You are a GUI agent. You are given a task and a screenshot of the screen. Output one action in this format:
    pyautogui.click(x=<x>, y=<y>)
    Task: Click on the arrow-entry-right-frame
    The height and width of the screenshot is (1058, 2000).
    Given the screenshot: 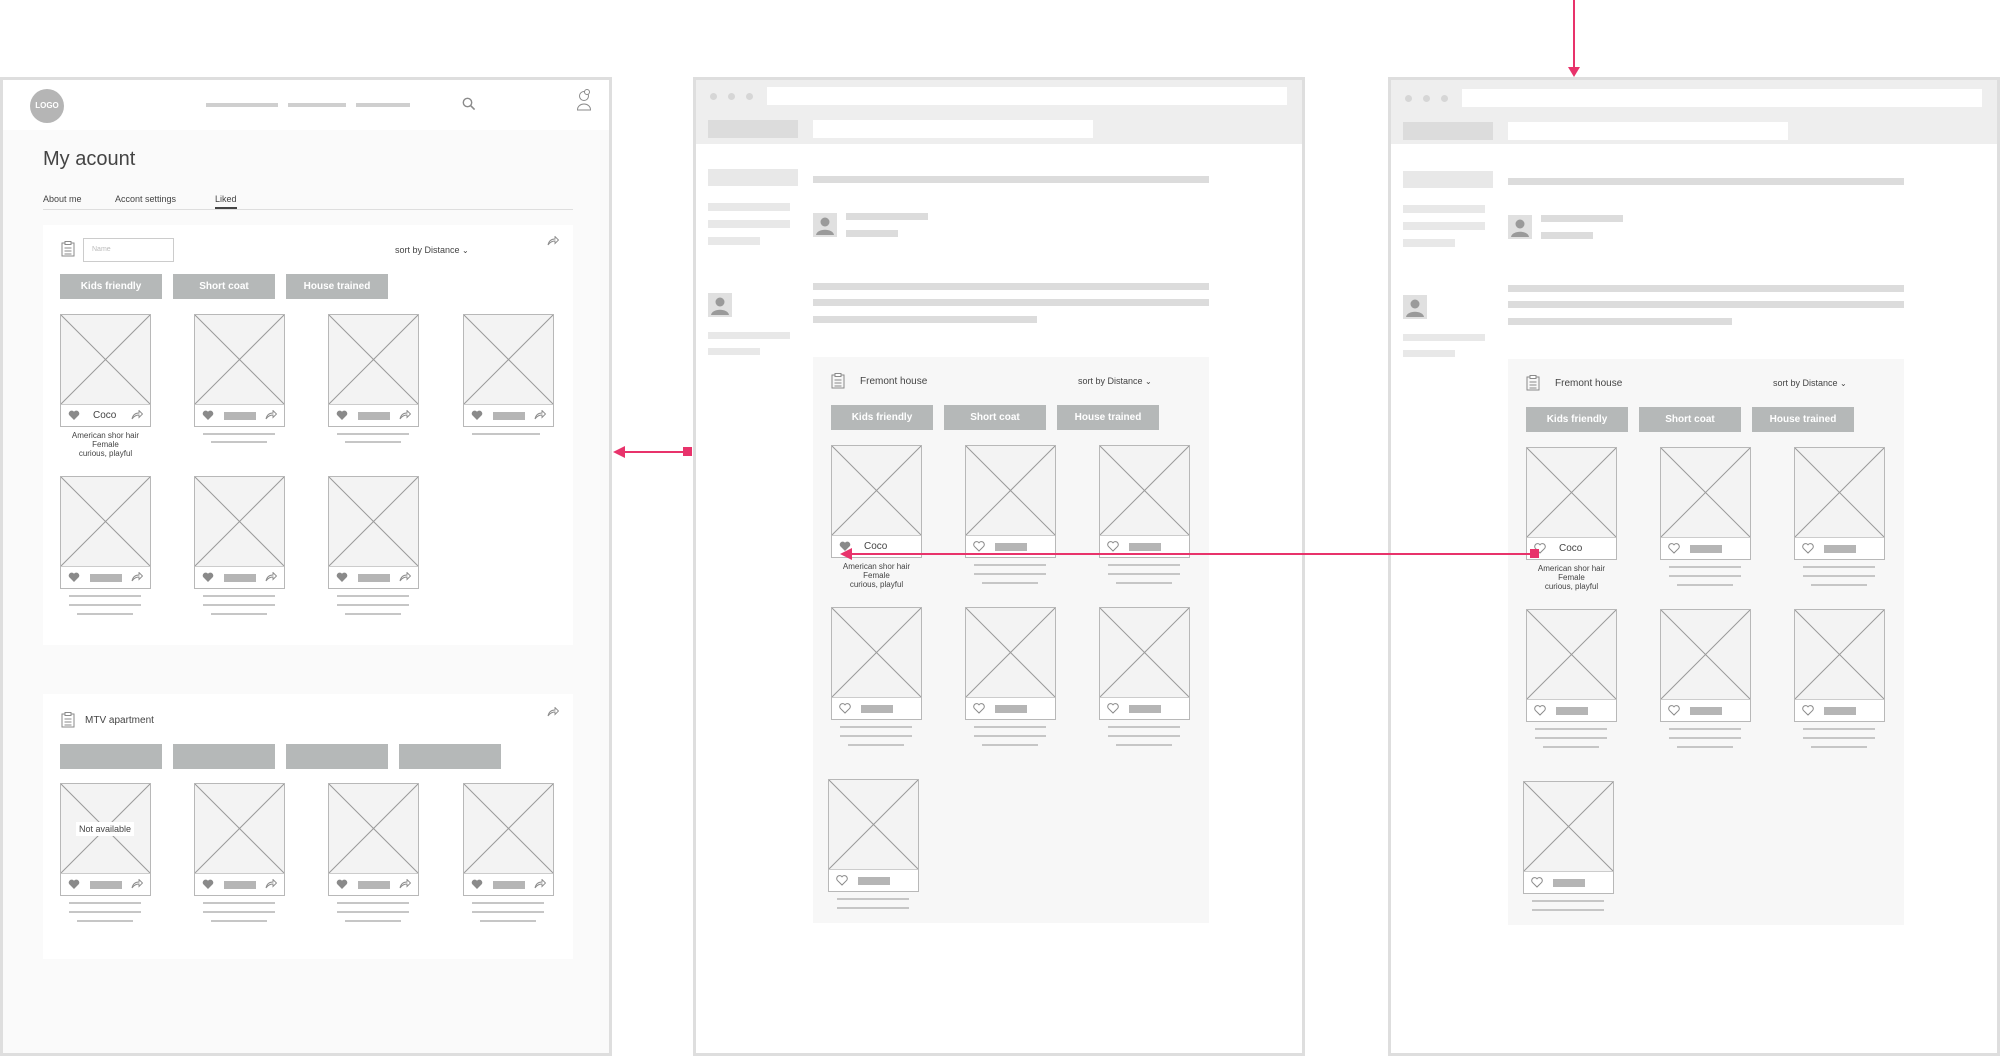 What is the action you would take?
    pyautogui.click(x=1574, y=38)
    